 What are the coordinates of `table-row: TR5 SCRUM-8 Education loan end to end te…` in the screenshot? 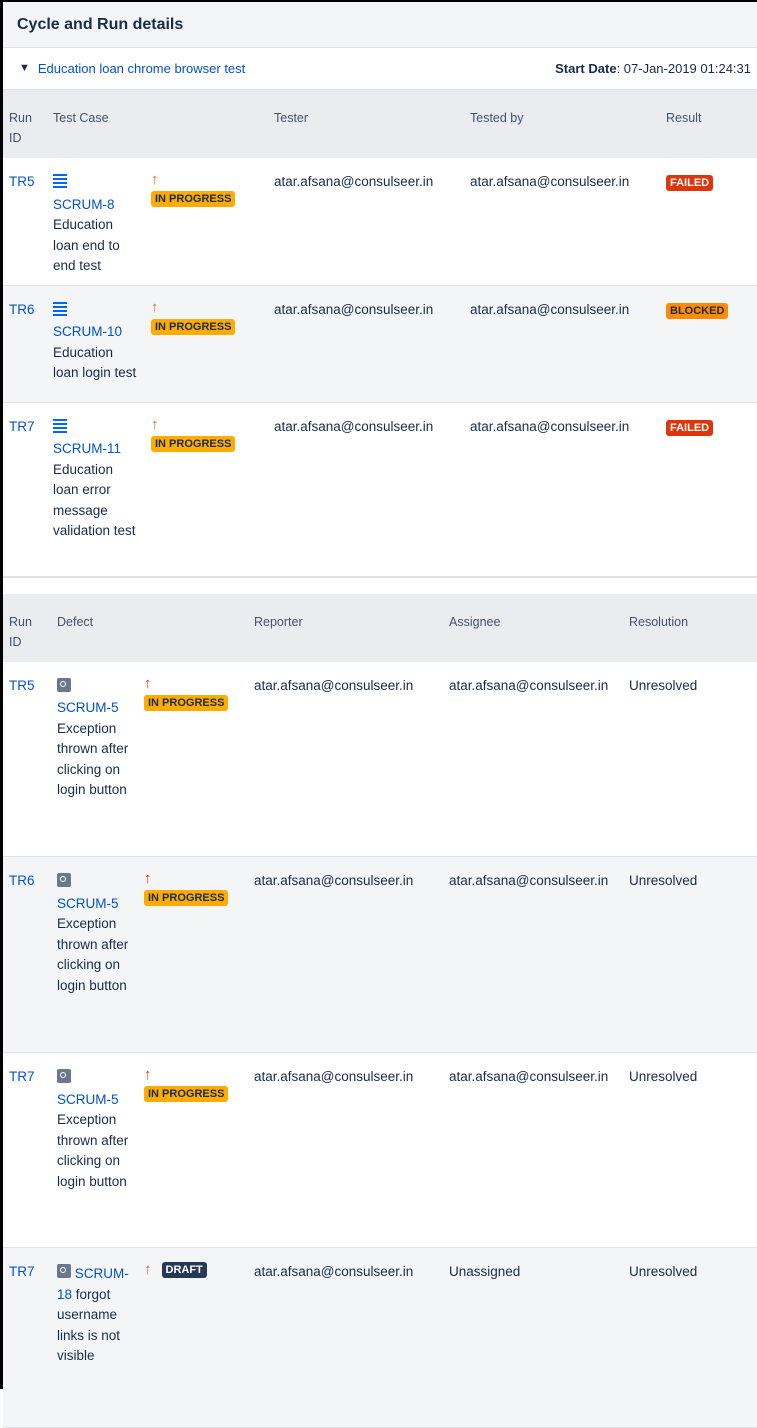 It's located at (380, 221).